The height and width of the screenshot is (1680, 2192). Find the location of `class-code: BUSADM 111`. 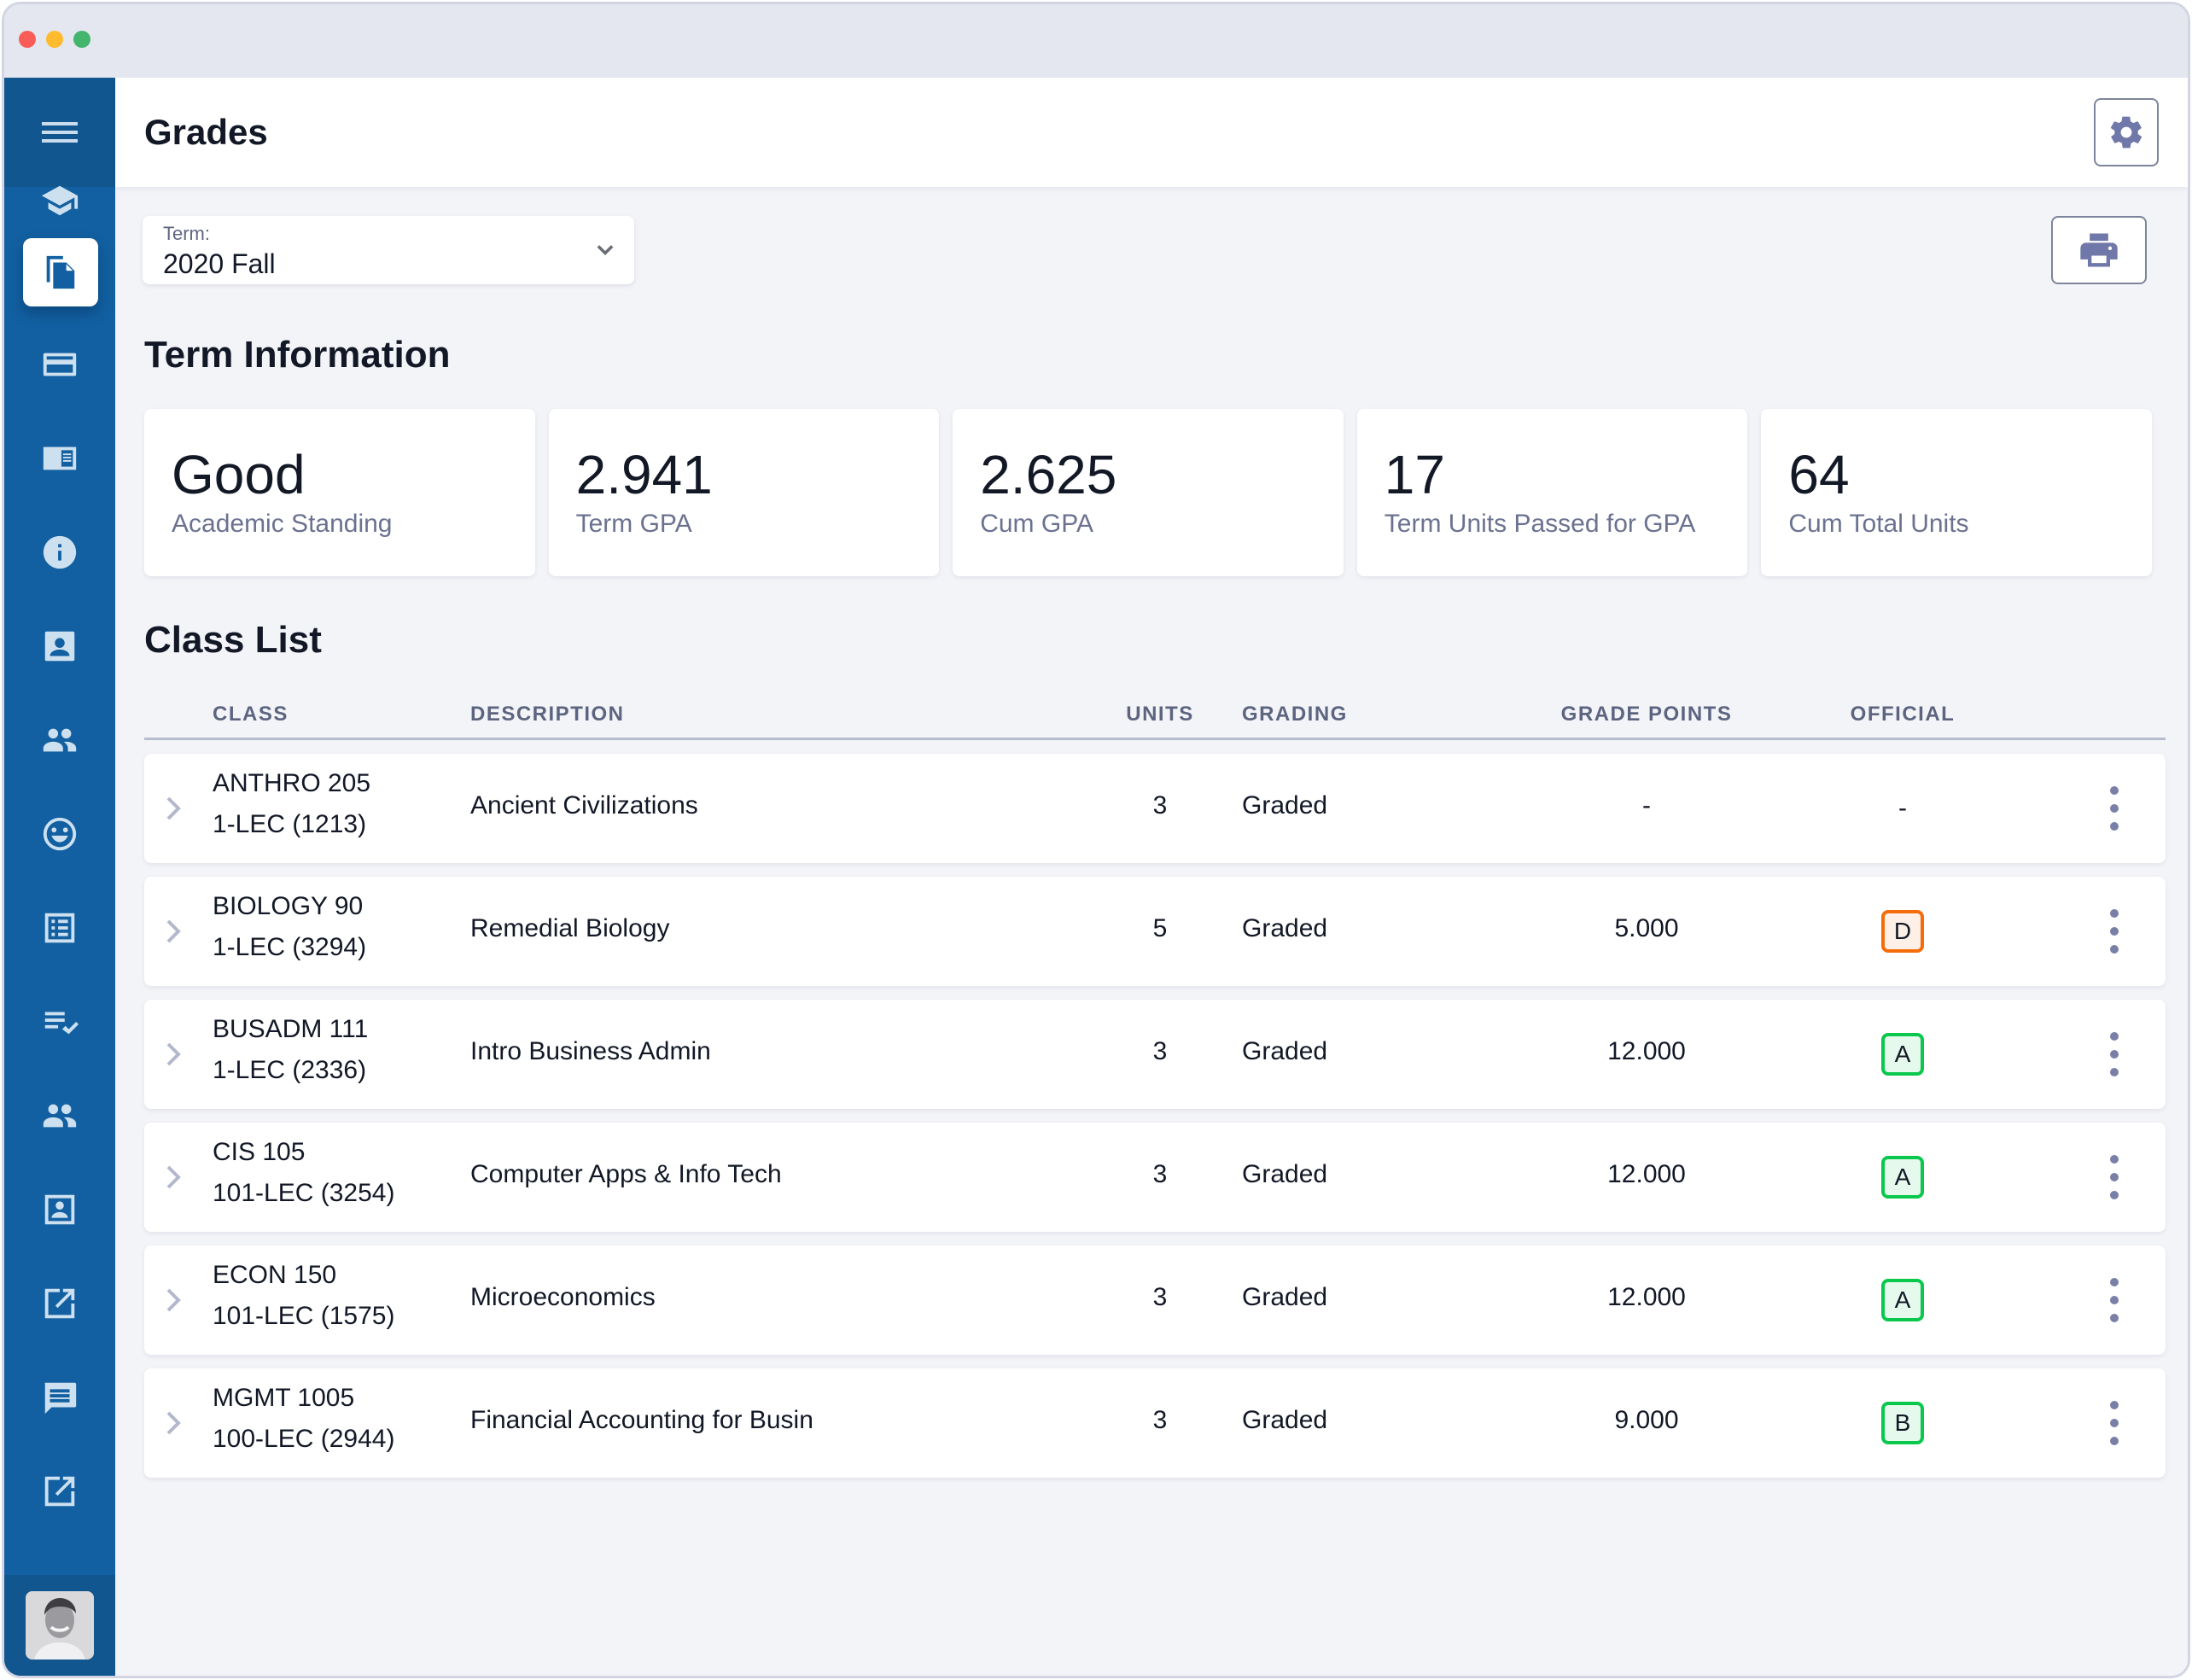

class-code: BUSADM 111 is located at coordinates (291, 1029).